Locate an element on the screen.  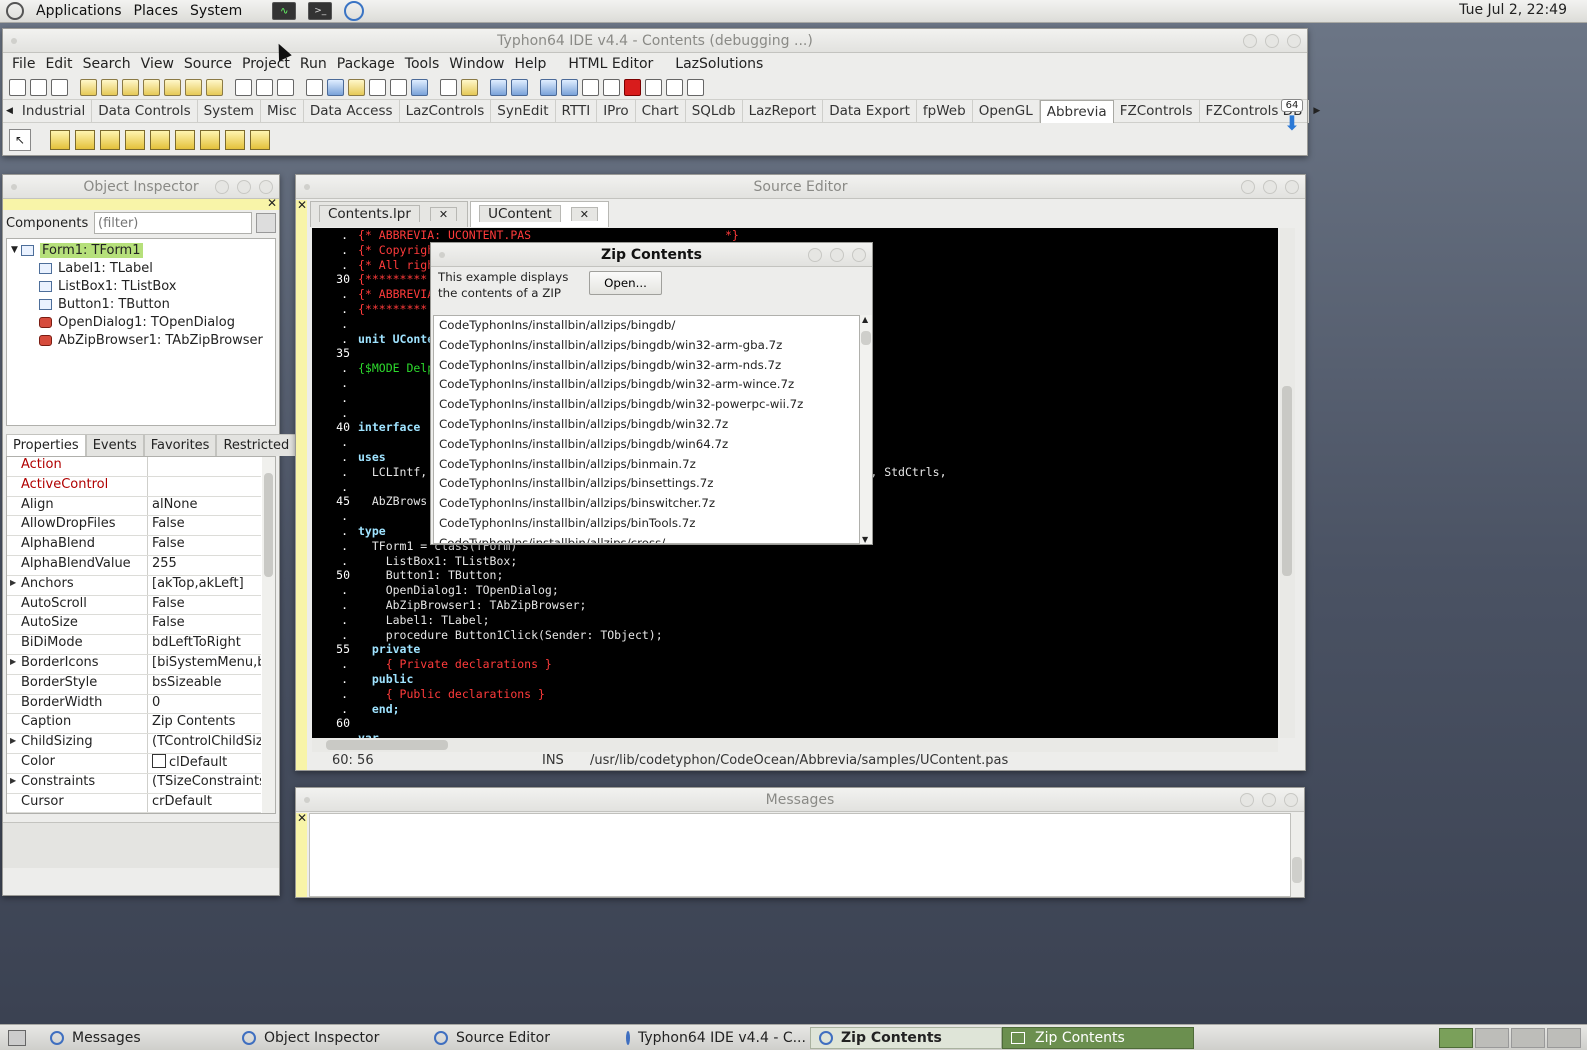
components-filter-input is located at coordinates (173, 223).